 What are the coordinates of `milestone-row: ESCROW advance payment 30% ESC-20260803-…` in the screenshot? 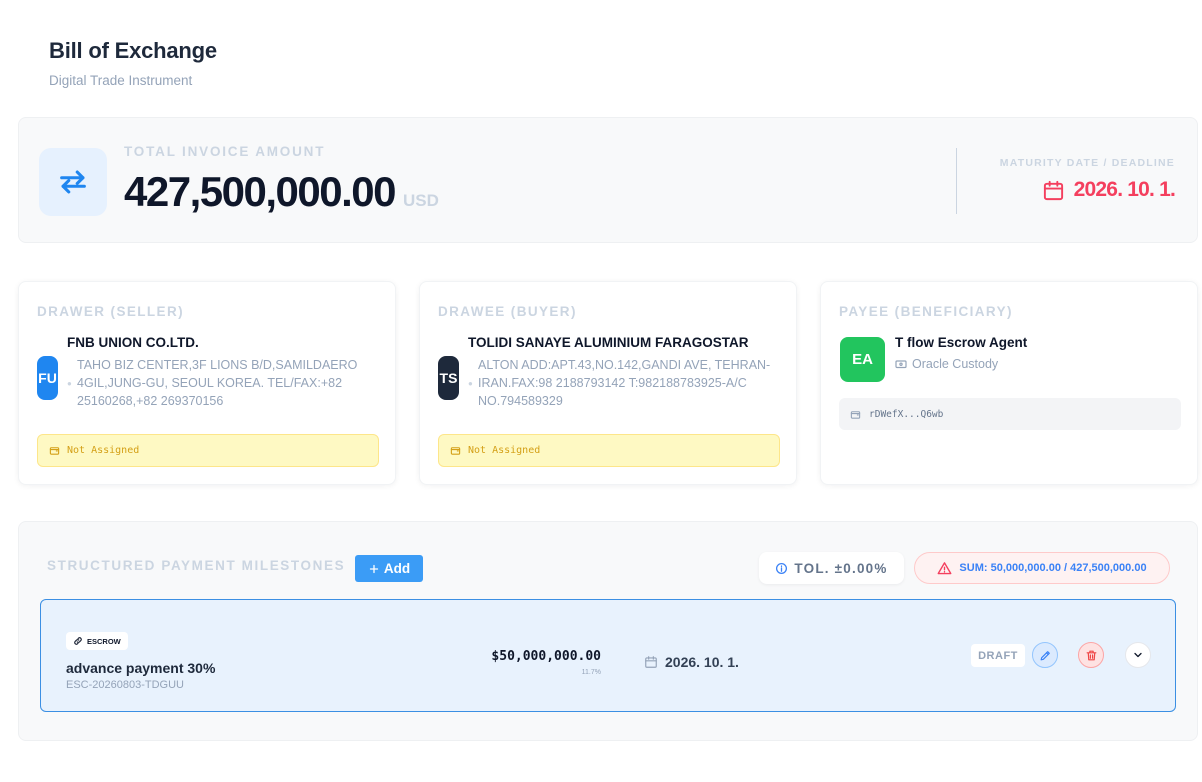 It's located at (608, 655).